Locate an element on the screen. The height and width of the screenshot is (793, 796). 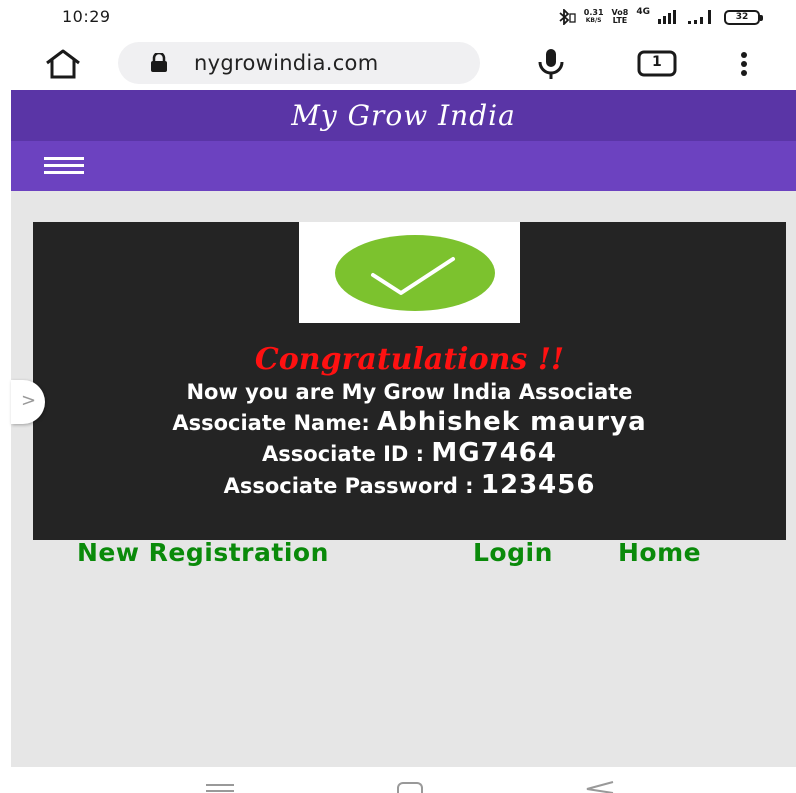
associate-password-line: Associate Password : 123456 is located at coordinates (409, 485).